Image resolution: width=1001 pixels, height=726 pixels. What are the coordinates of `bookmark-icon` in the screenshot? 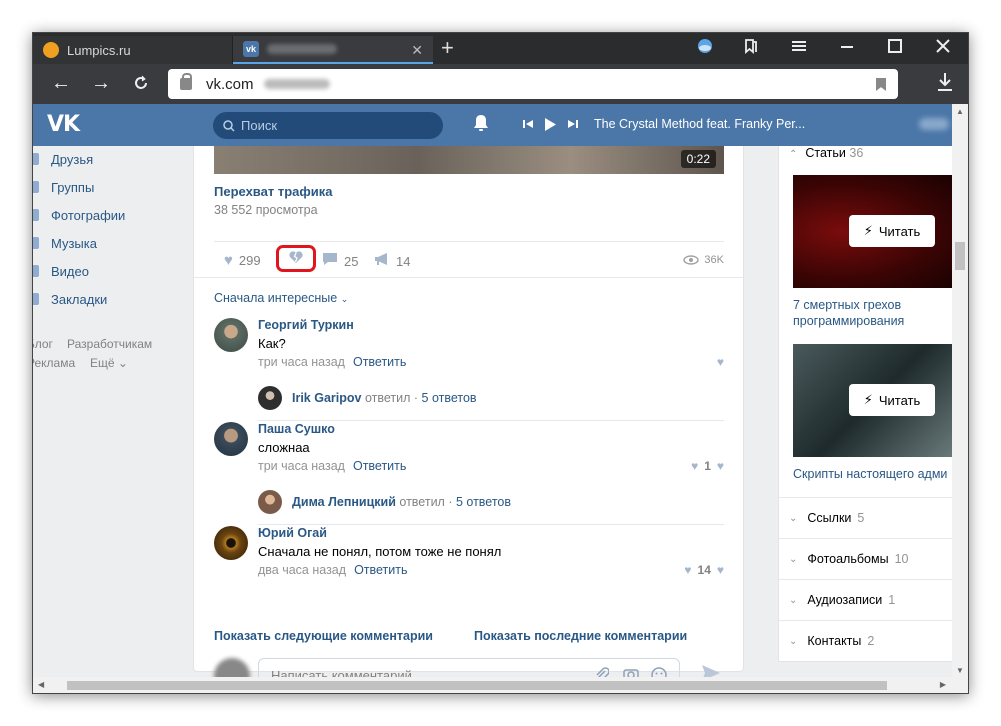 It's located at (881, 84).